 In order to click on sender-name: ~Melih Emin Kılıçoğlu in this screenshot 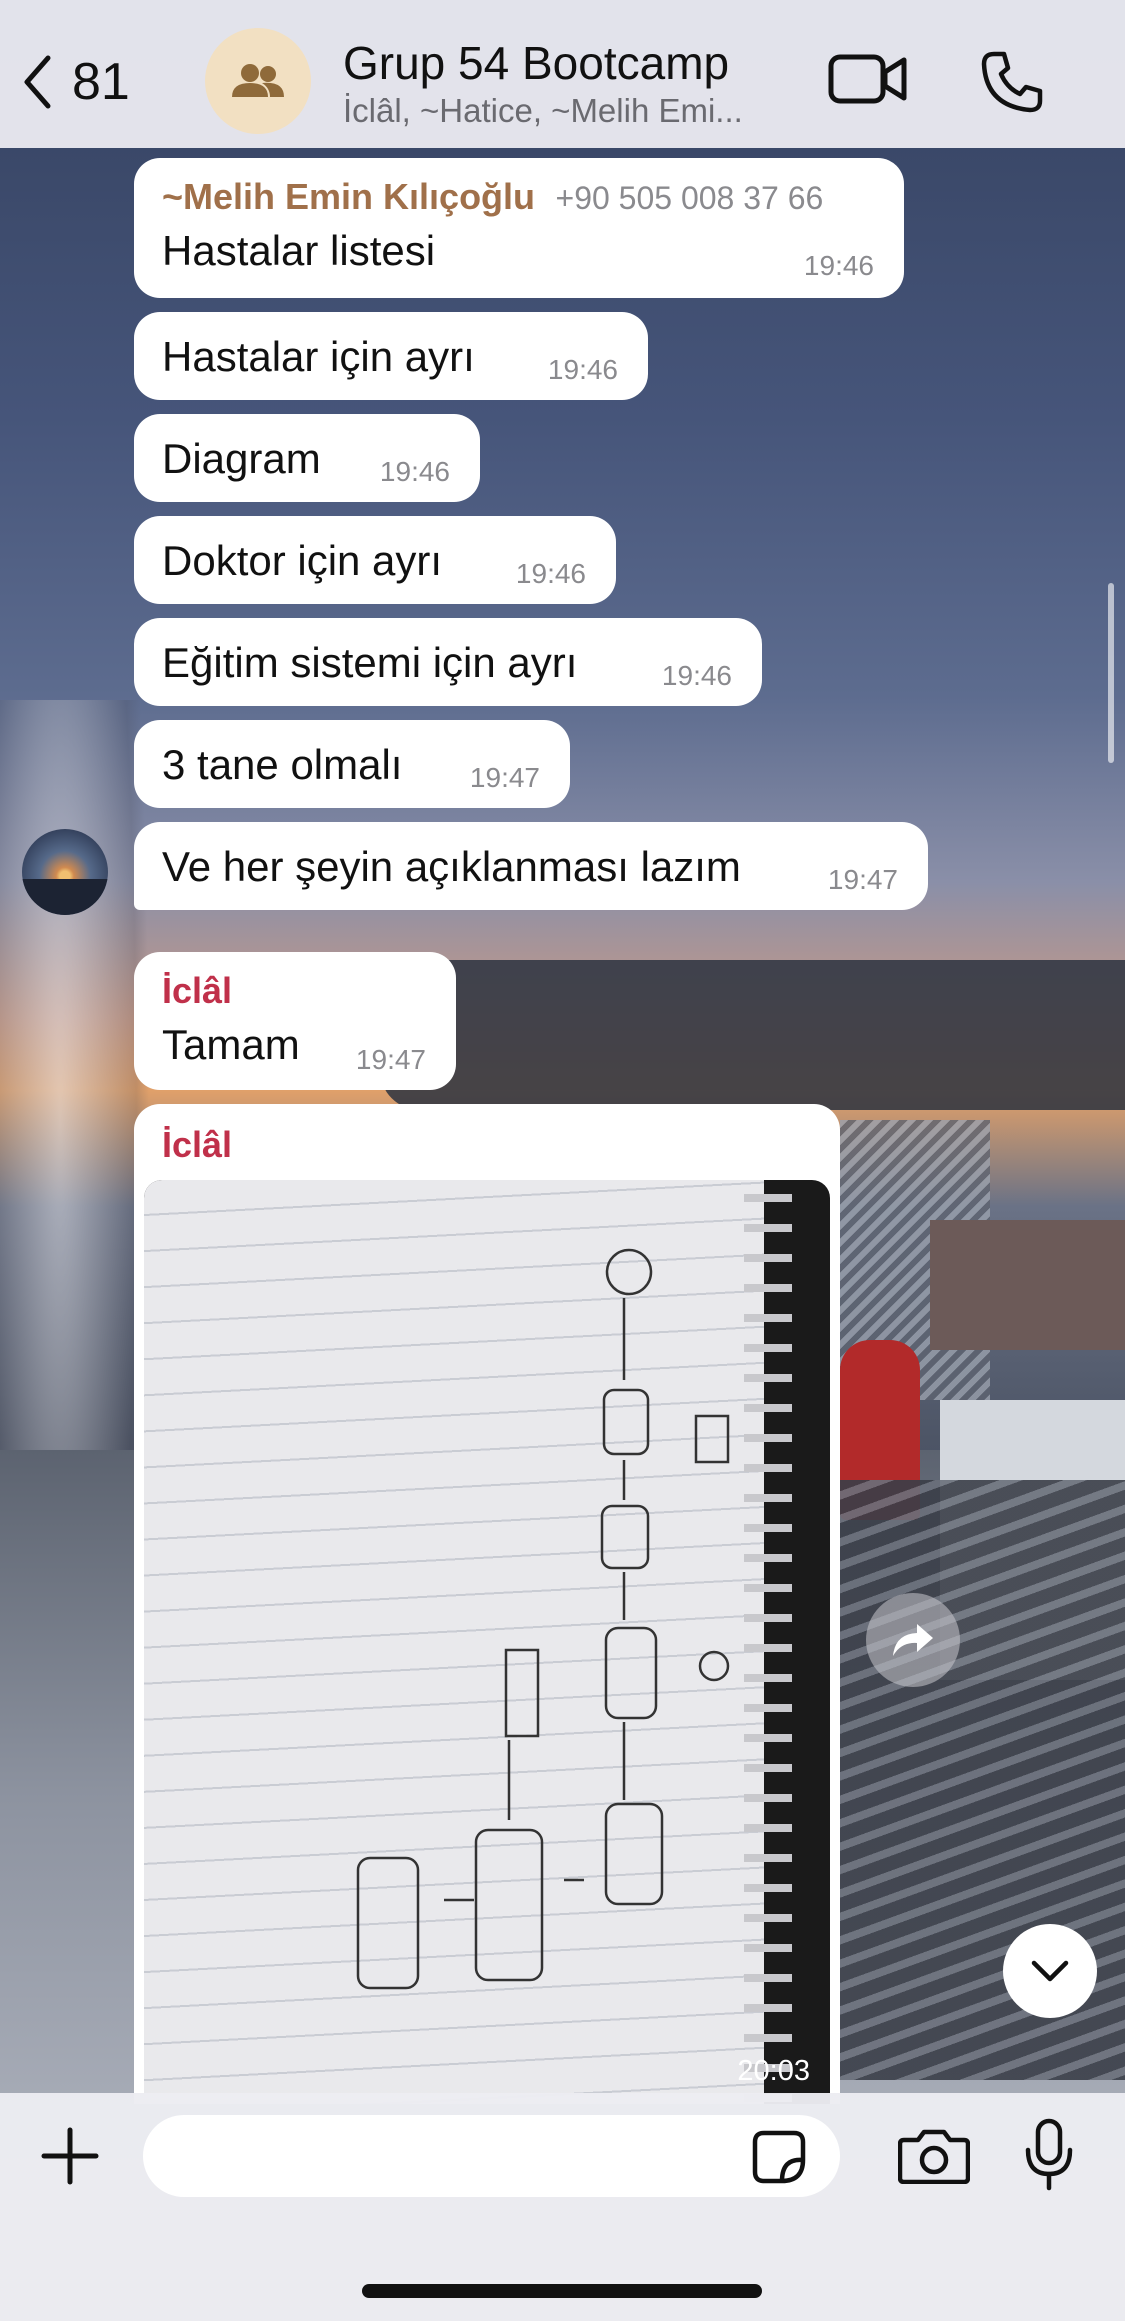, I will do `click(348, 196)`.